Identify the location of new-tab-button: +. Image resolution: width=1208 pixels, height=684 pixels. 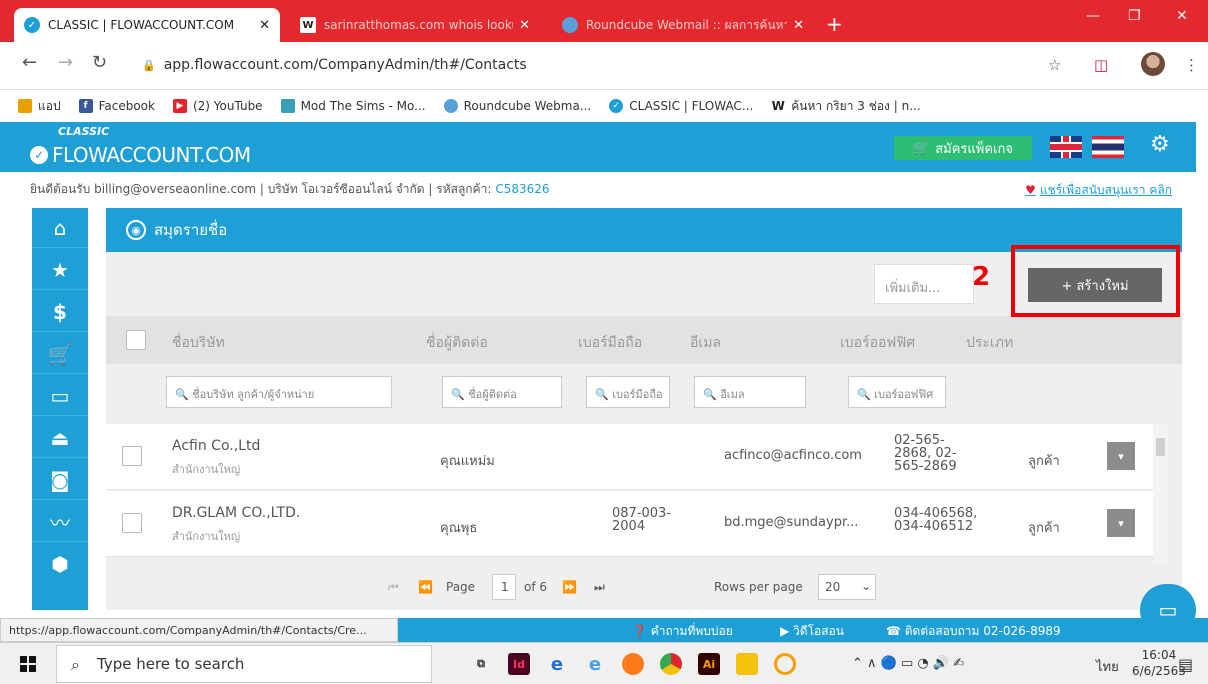
(834, 24).